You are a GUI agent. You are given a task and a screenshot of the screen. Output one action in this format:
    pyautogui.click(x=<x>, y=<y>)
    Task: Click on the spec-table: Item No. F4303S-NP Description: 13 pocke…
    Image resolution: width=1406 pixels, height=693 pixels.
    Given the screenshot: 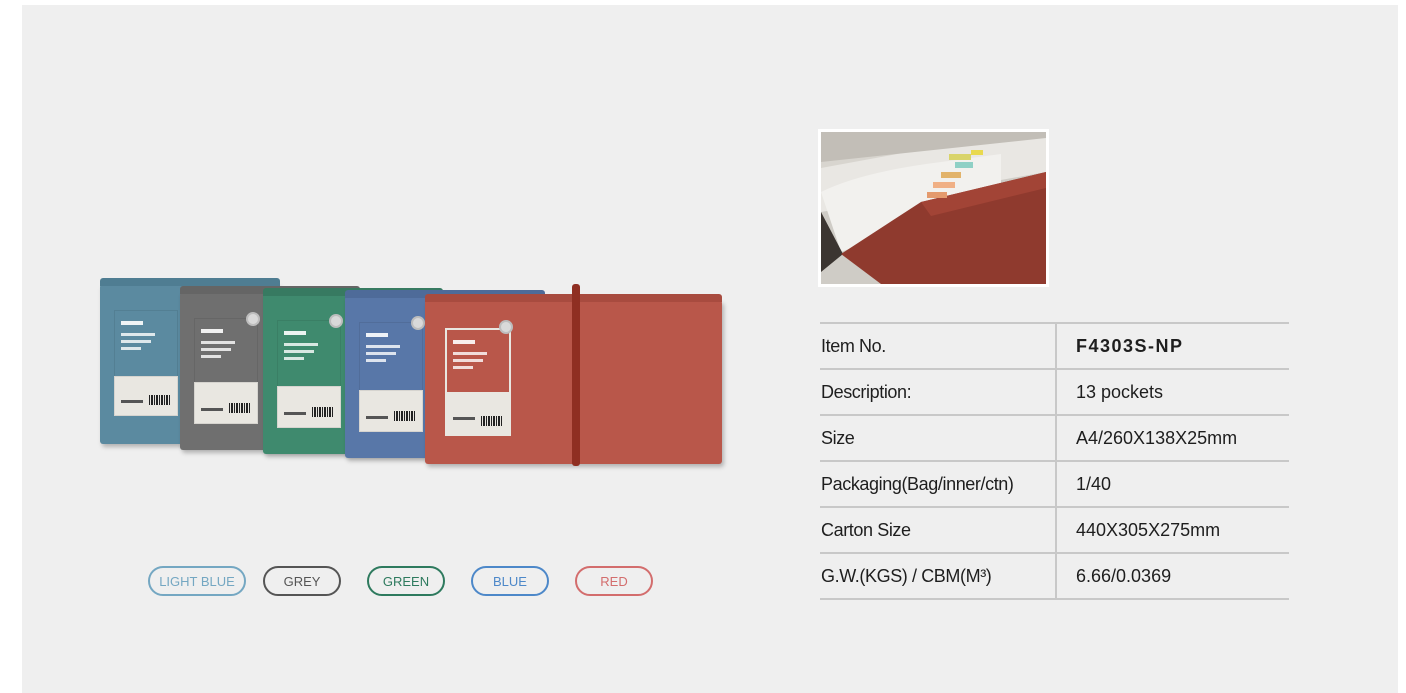 What is the action you would take?
    pyautogui.click(x=1054, y=461)
    